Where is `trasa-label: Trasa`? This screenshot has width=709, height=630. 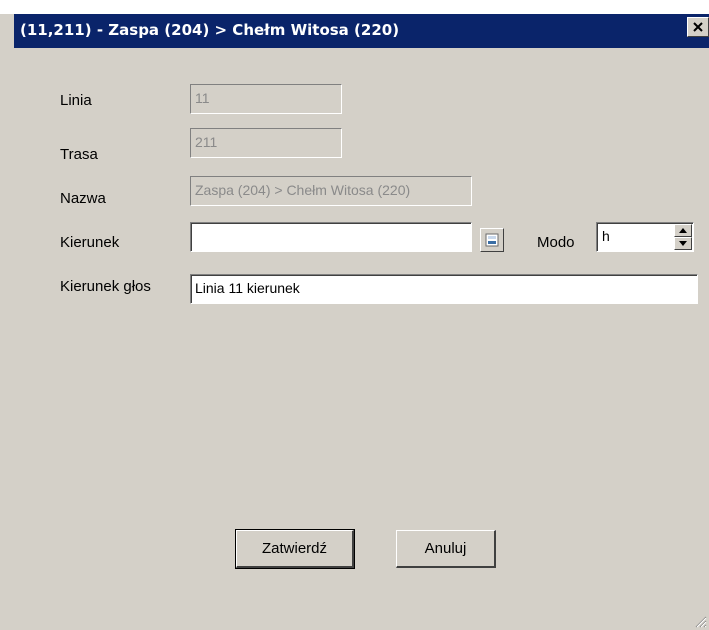 trasa-label: Trasa is located at coordinates (79, 154).